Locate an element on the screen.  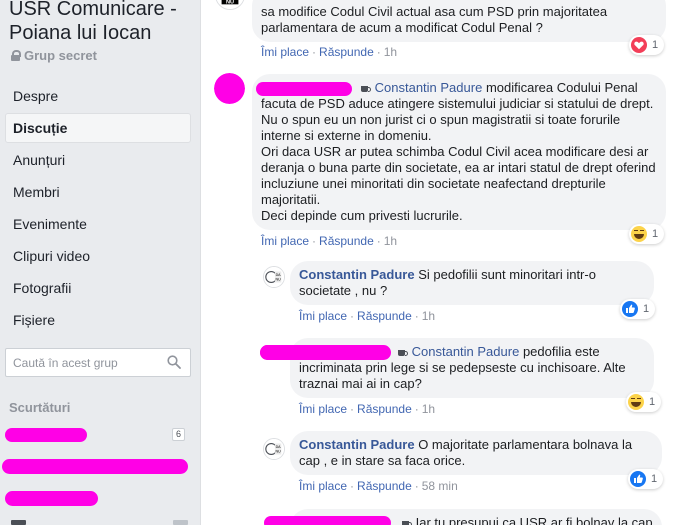
nav-photos: Fotografii is located at coordinates (98, 288).